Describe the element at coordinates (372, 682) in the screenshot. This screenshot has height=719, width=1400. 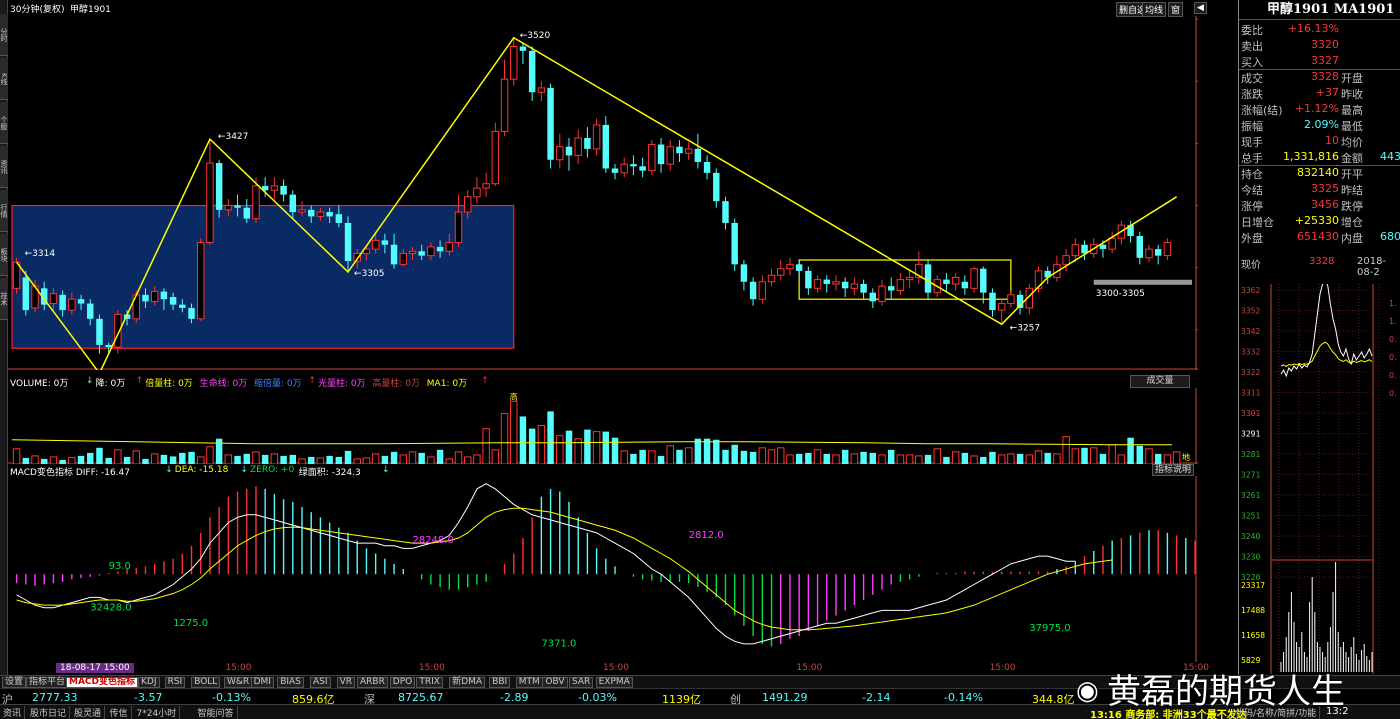
I see `indicator-tab: ARBR` at that location.